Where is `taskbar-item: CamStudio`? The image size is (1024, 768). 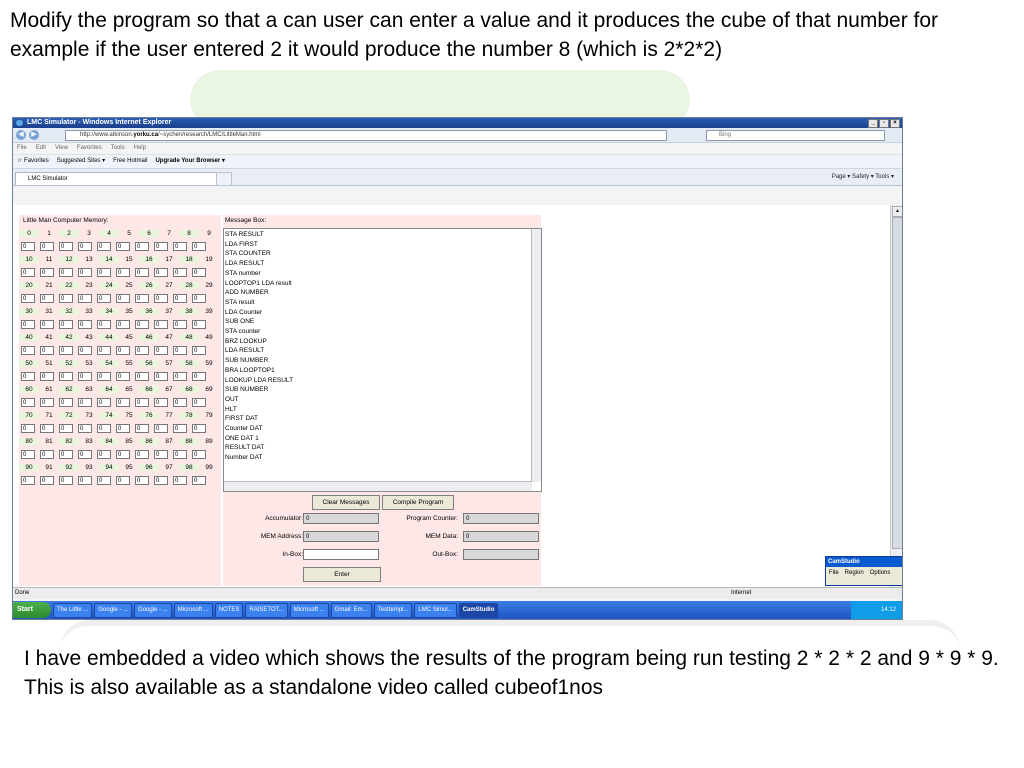
taskbar-item: CamStudio is located at coordinates (478, 610).